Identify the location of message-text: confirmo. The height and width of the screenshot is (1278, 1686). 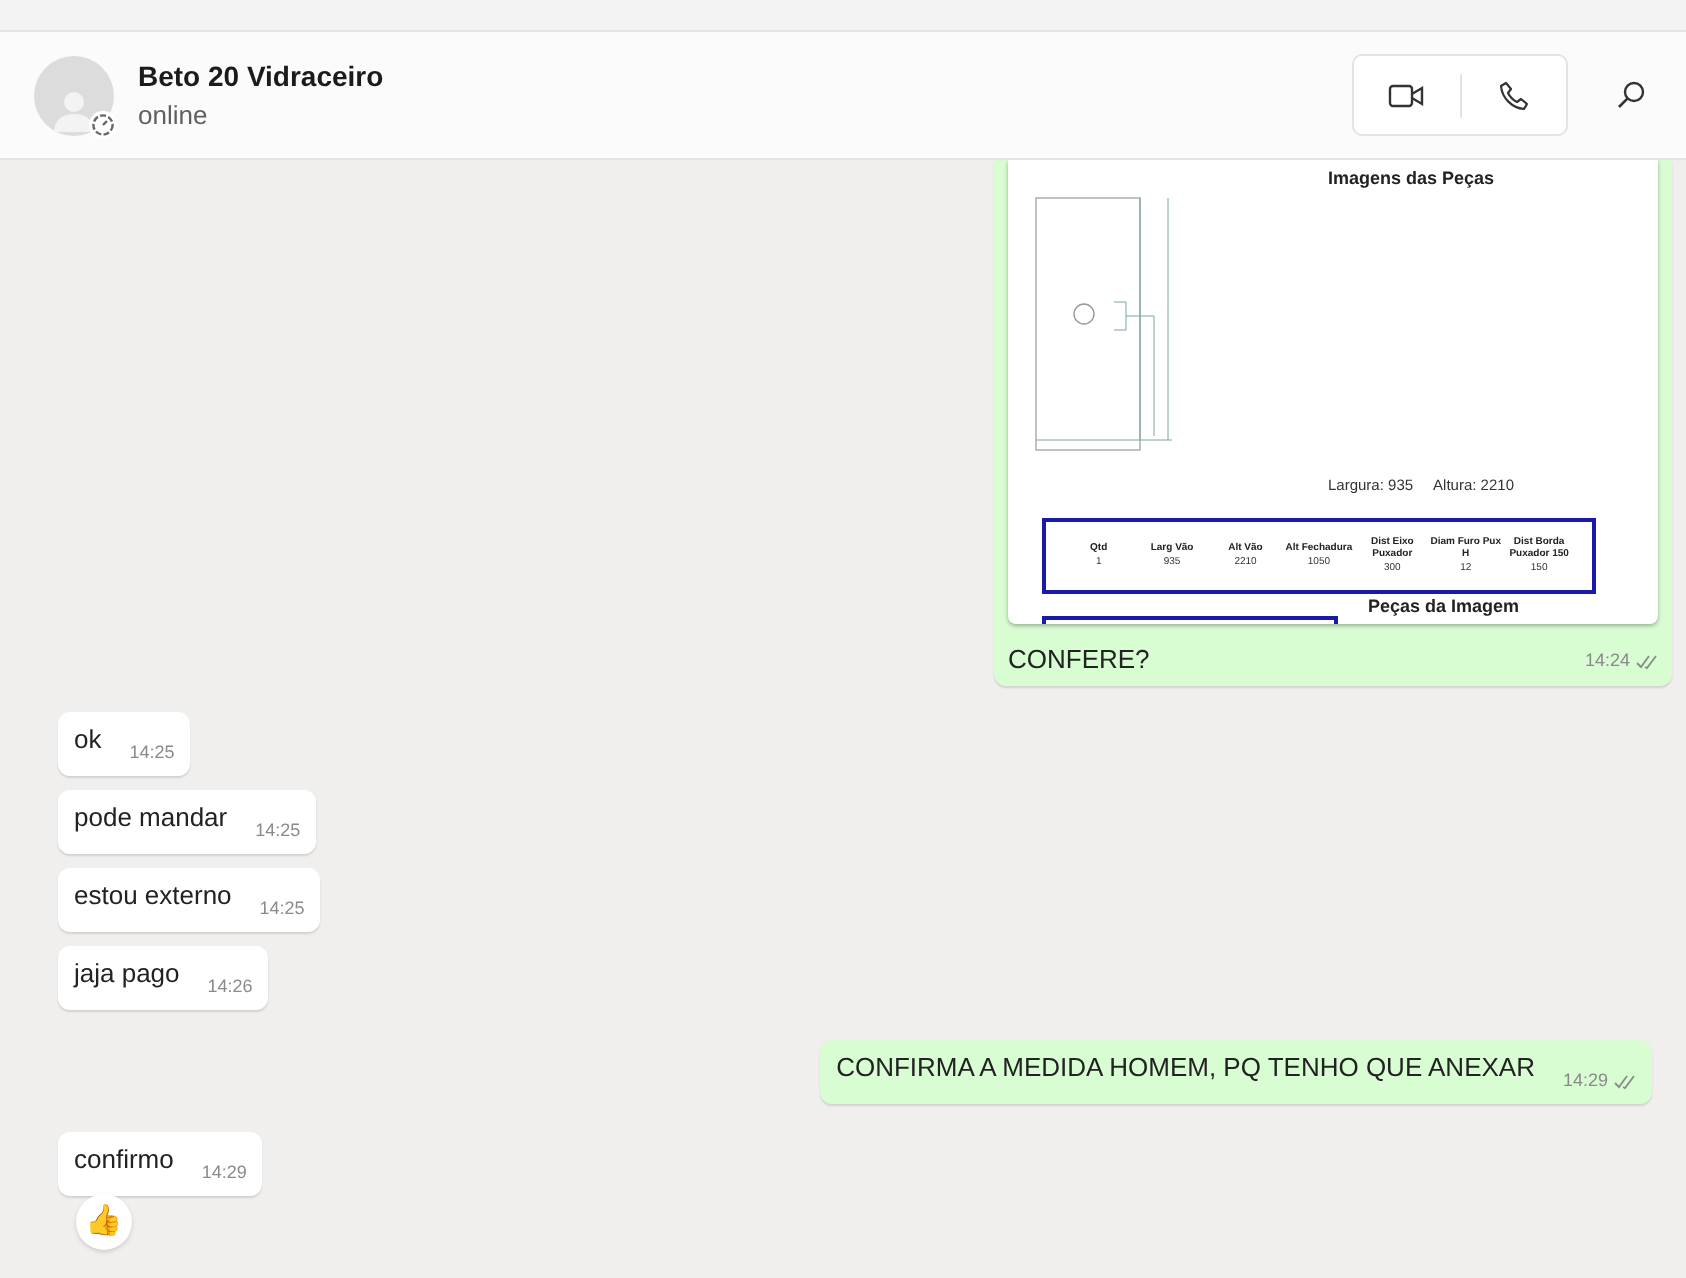
(124, 1160).